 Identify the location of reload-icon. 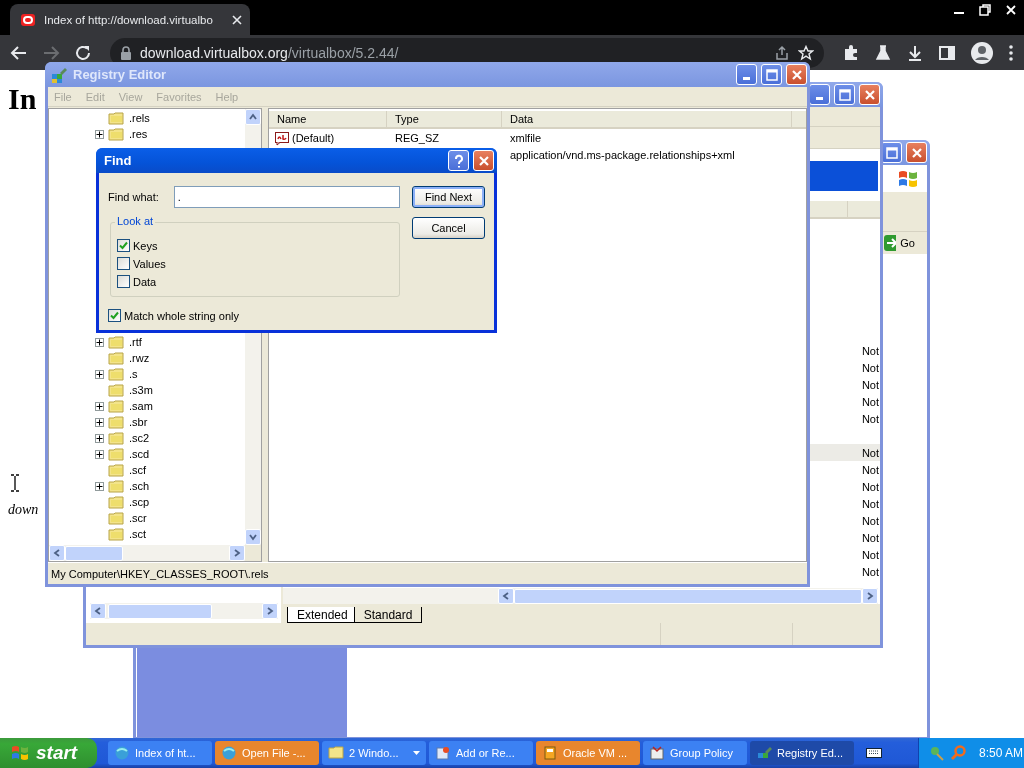
(83, 52).